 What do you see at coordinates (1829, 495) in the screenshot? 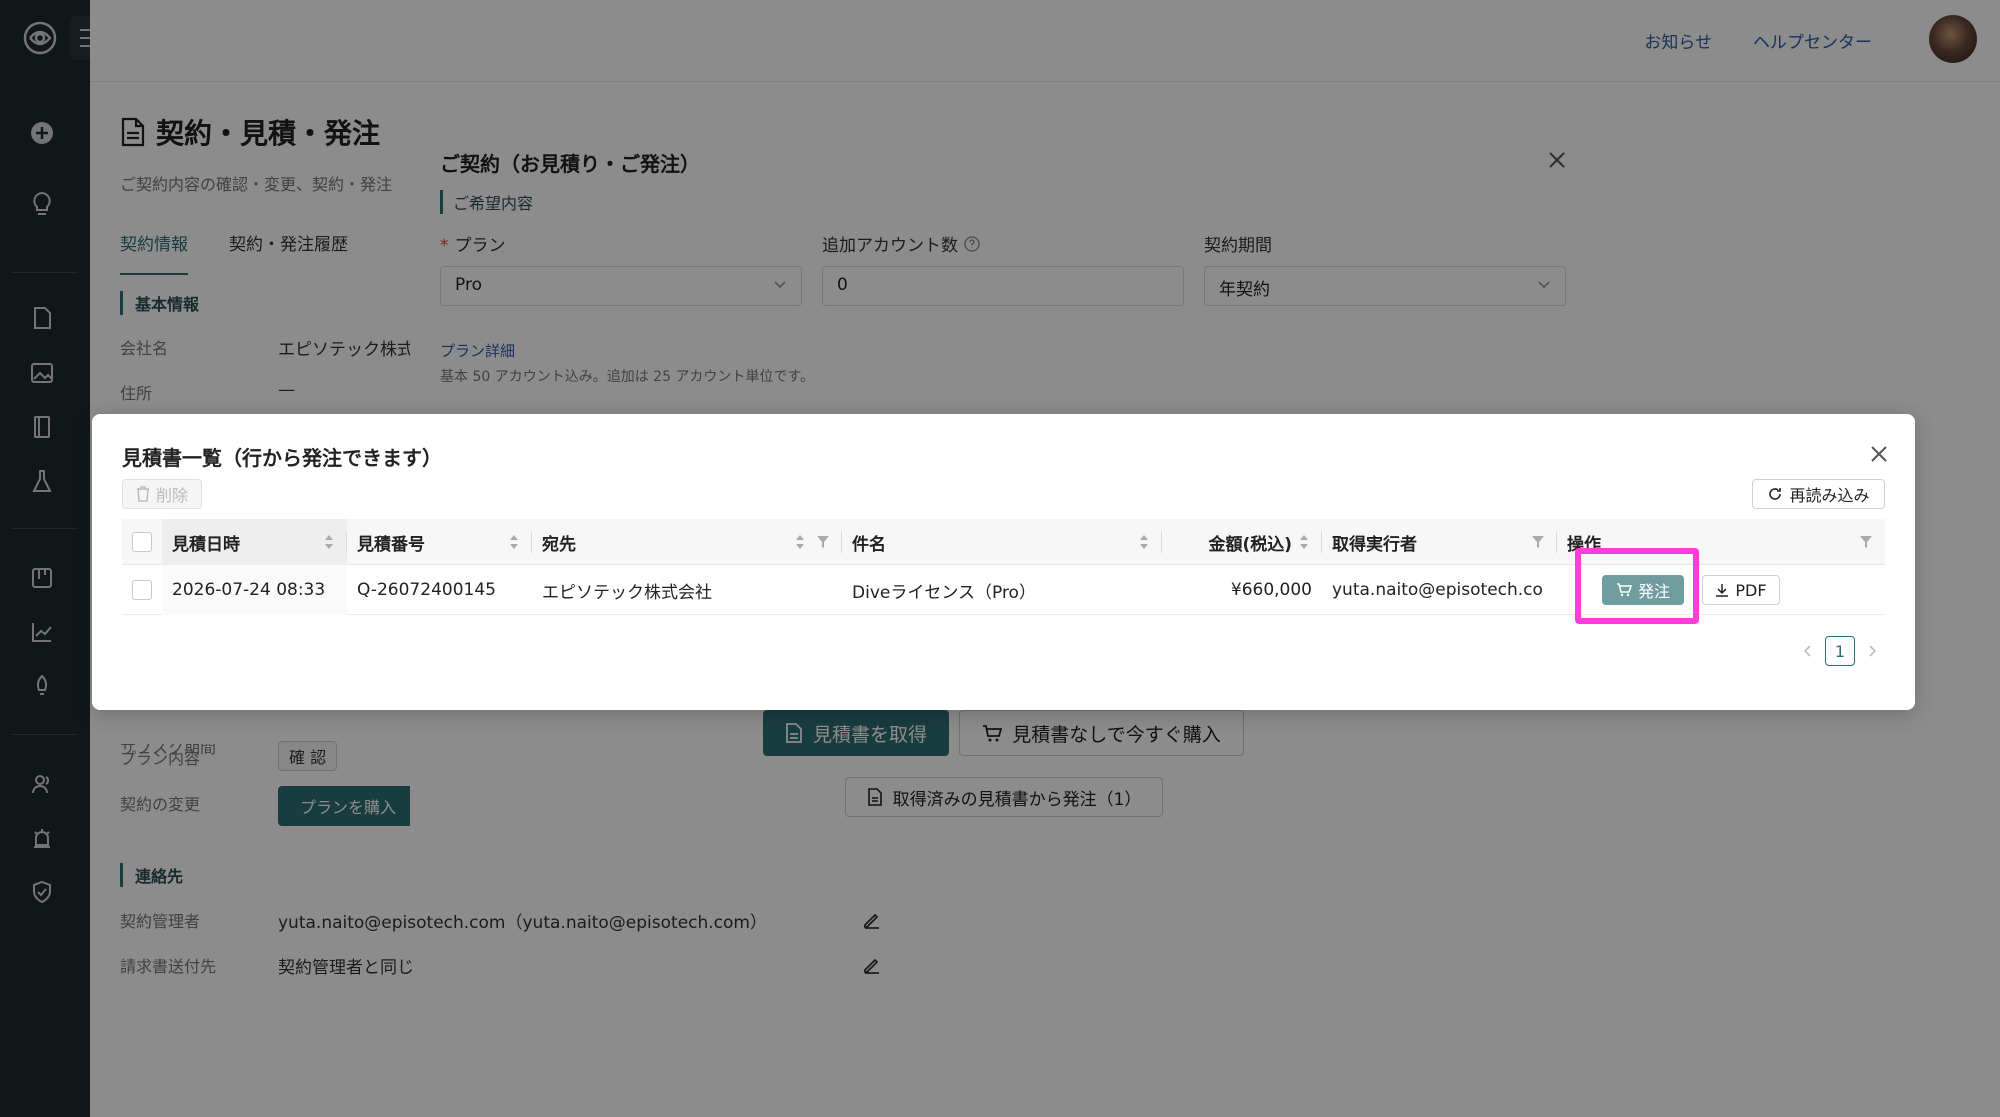
I see `reload-label: 再読み込み` at bounding box center [1829, 495].